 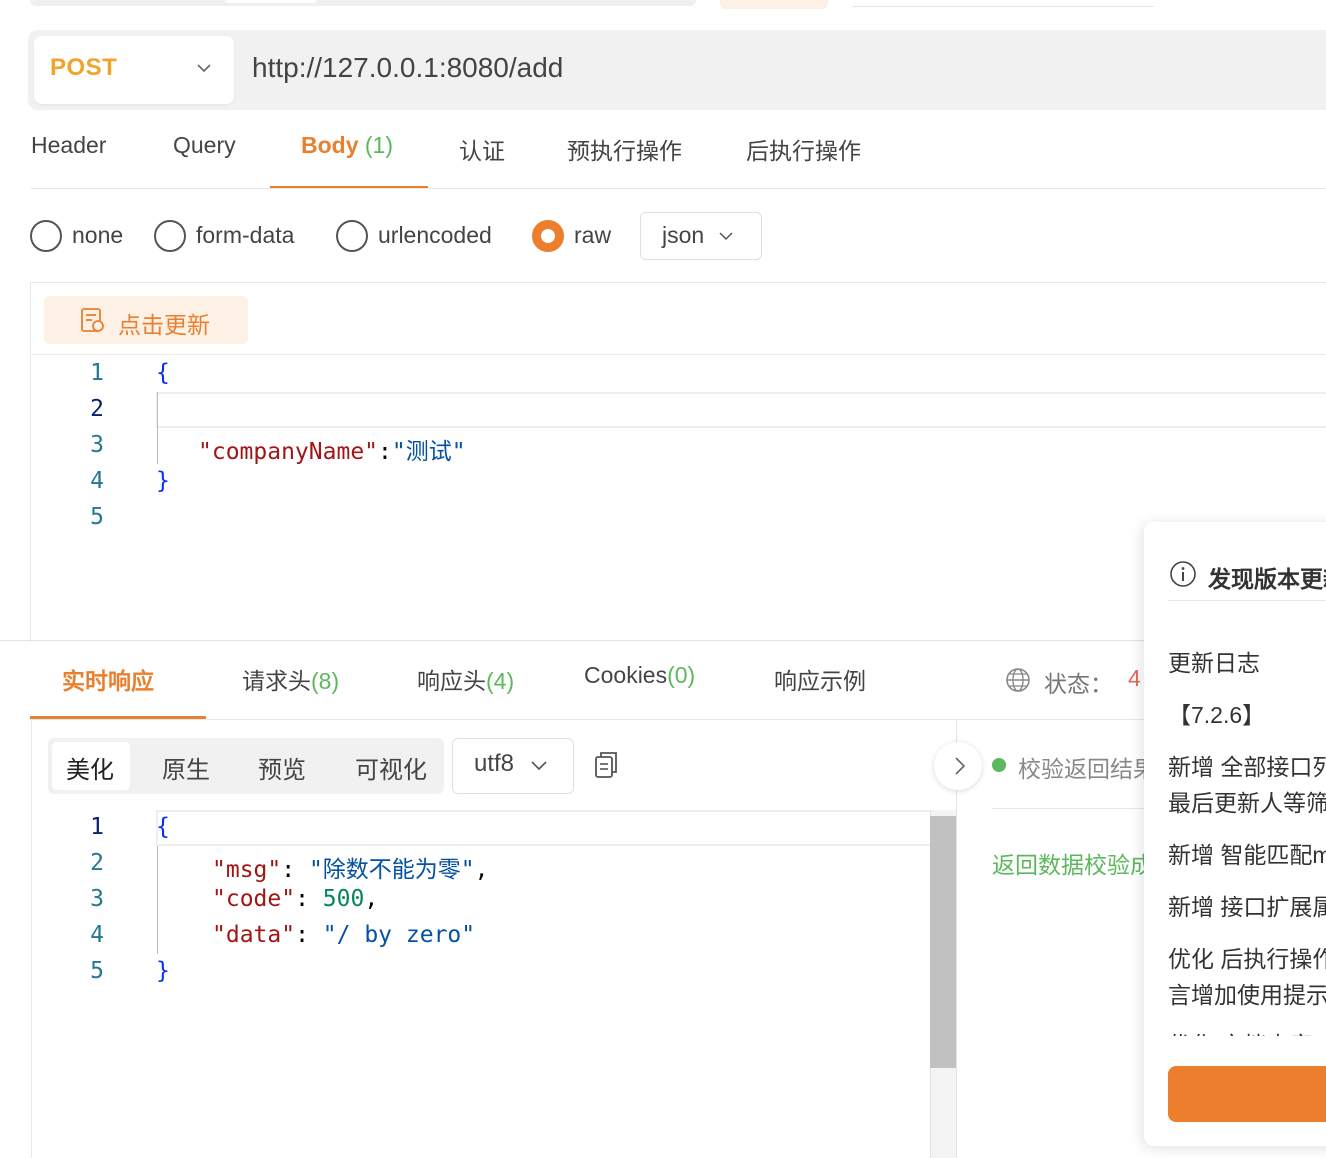 What do you see at coordinates (1183, 574) in the screenshot?
I see `info-icon` at bounding box center [1183, 574].